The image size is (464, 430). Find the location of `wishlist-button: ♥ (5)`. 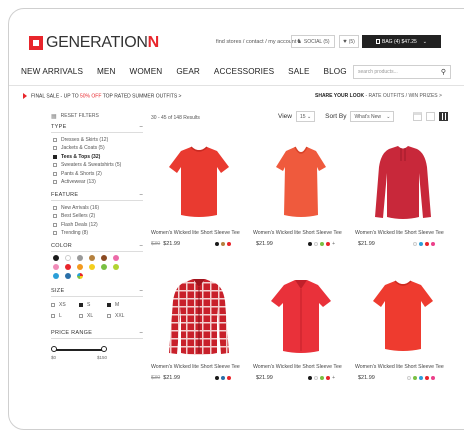

wishlist-button: ♥ (5) is located at coordinates (349, 41).